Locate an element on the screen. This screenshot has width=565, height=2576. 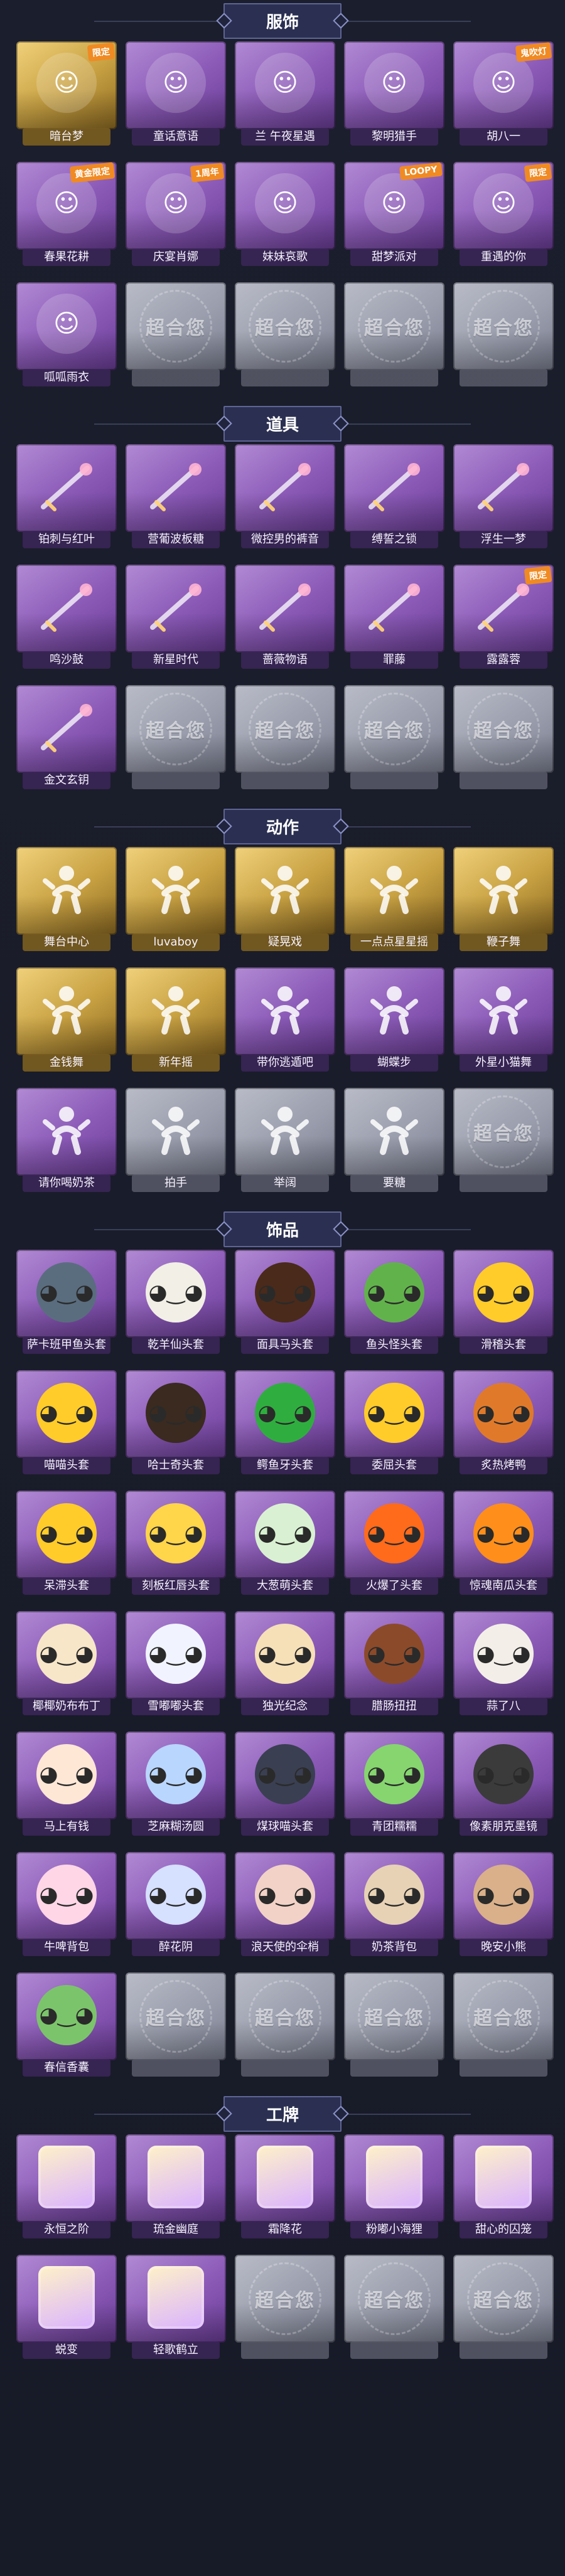
inventory-item: 营葡波板糖 is located at coordinates (176, 498).